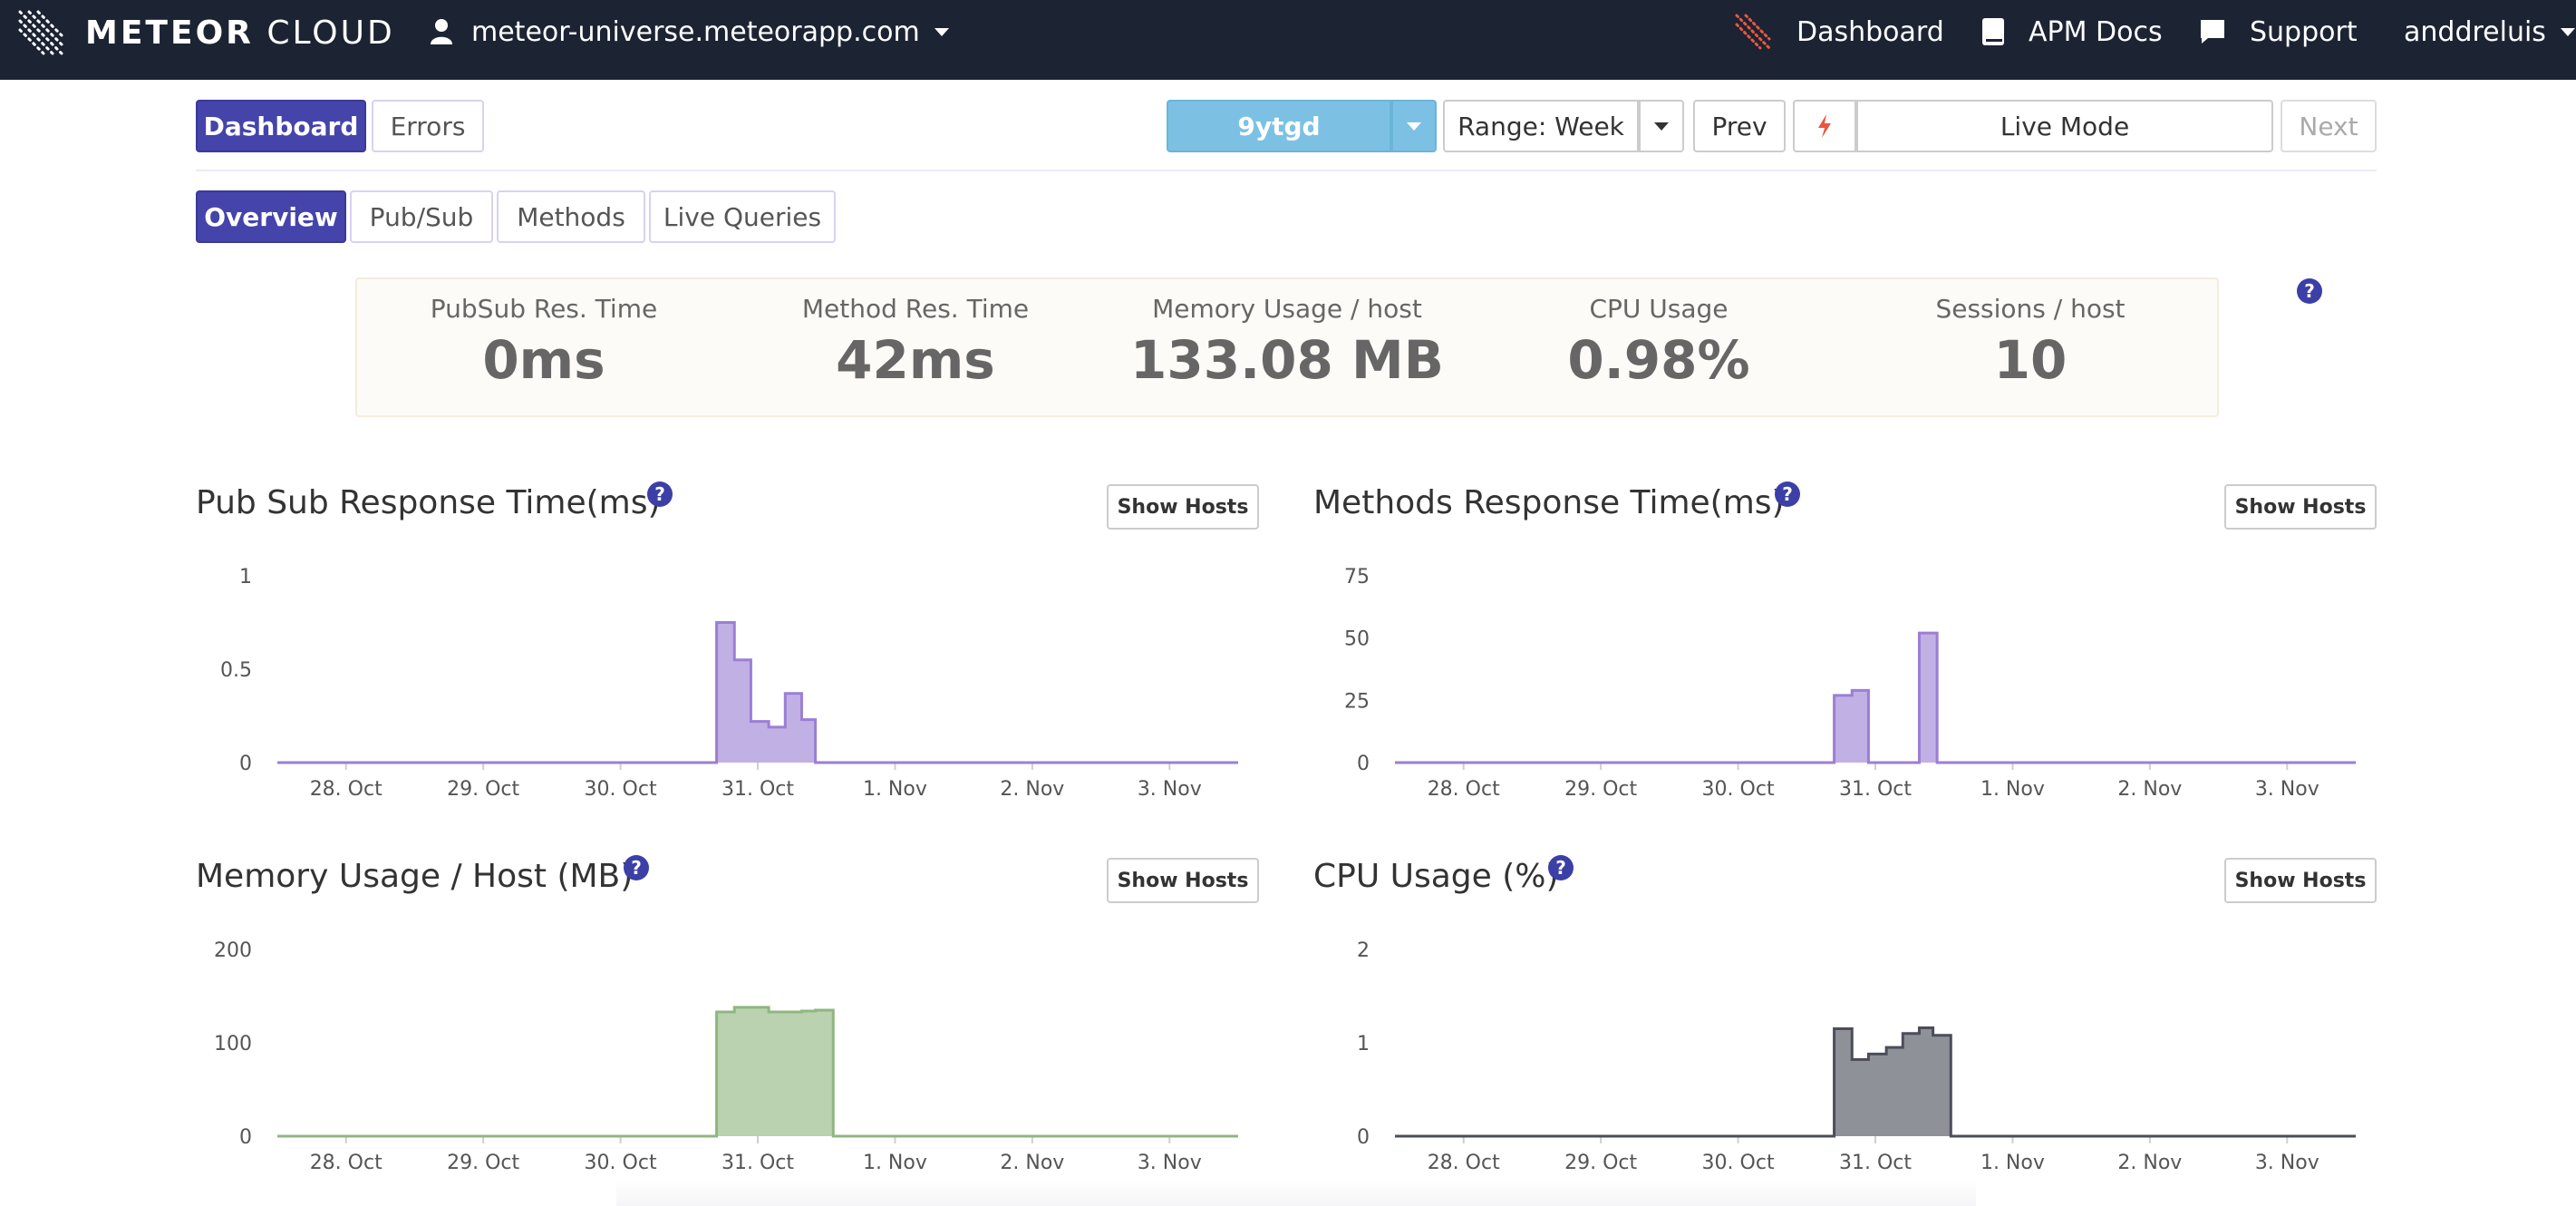 Image resolution: width=2576 pixels, height=1206 pixels. I want to click on tab-dashboard: Dashboard, so click(281, 126).